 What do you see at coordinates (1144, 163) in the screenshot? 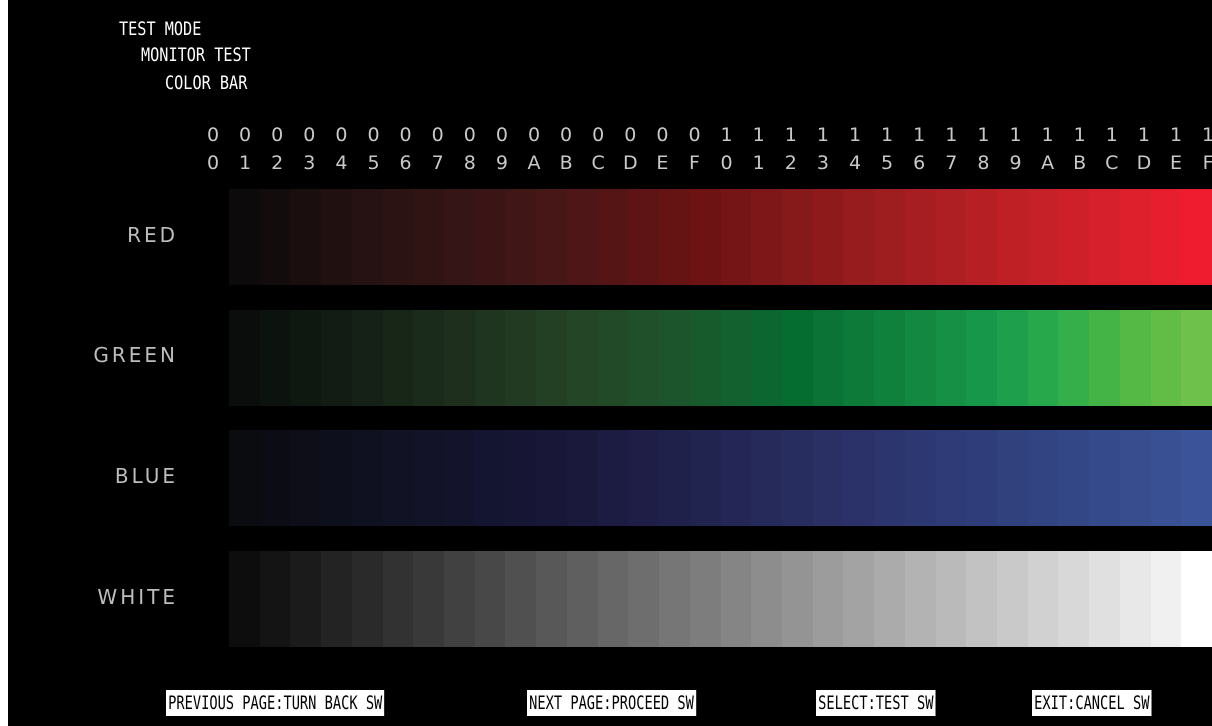
I see `level-digit: D` at bounding box center [1144, 163].